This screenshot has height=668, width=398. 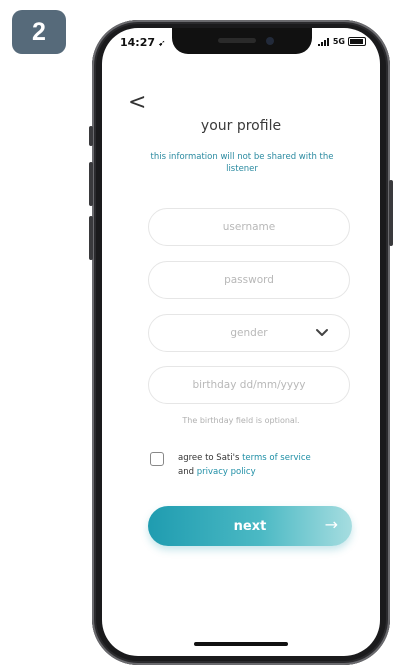 I want to click on password-input, so click(x=249, y=280).